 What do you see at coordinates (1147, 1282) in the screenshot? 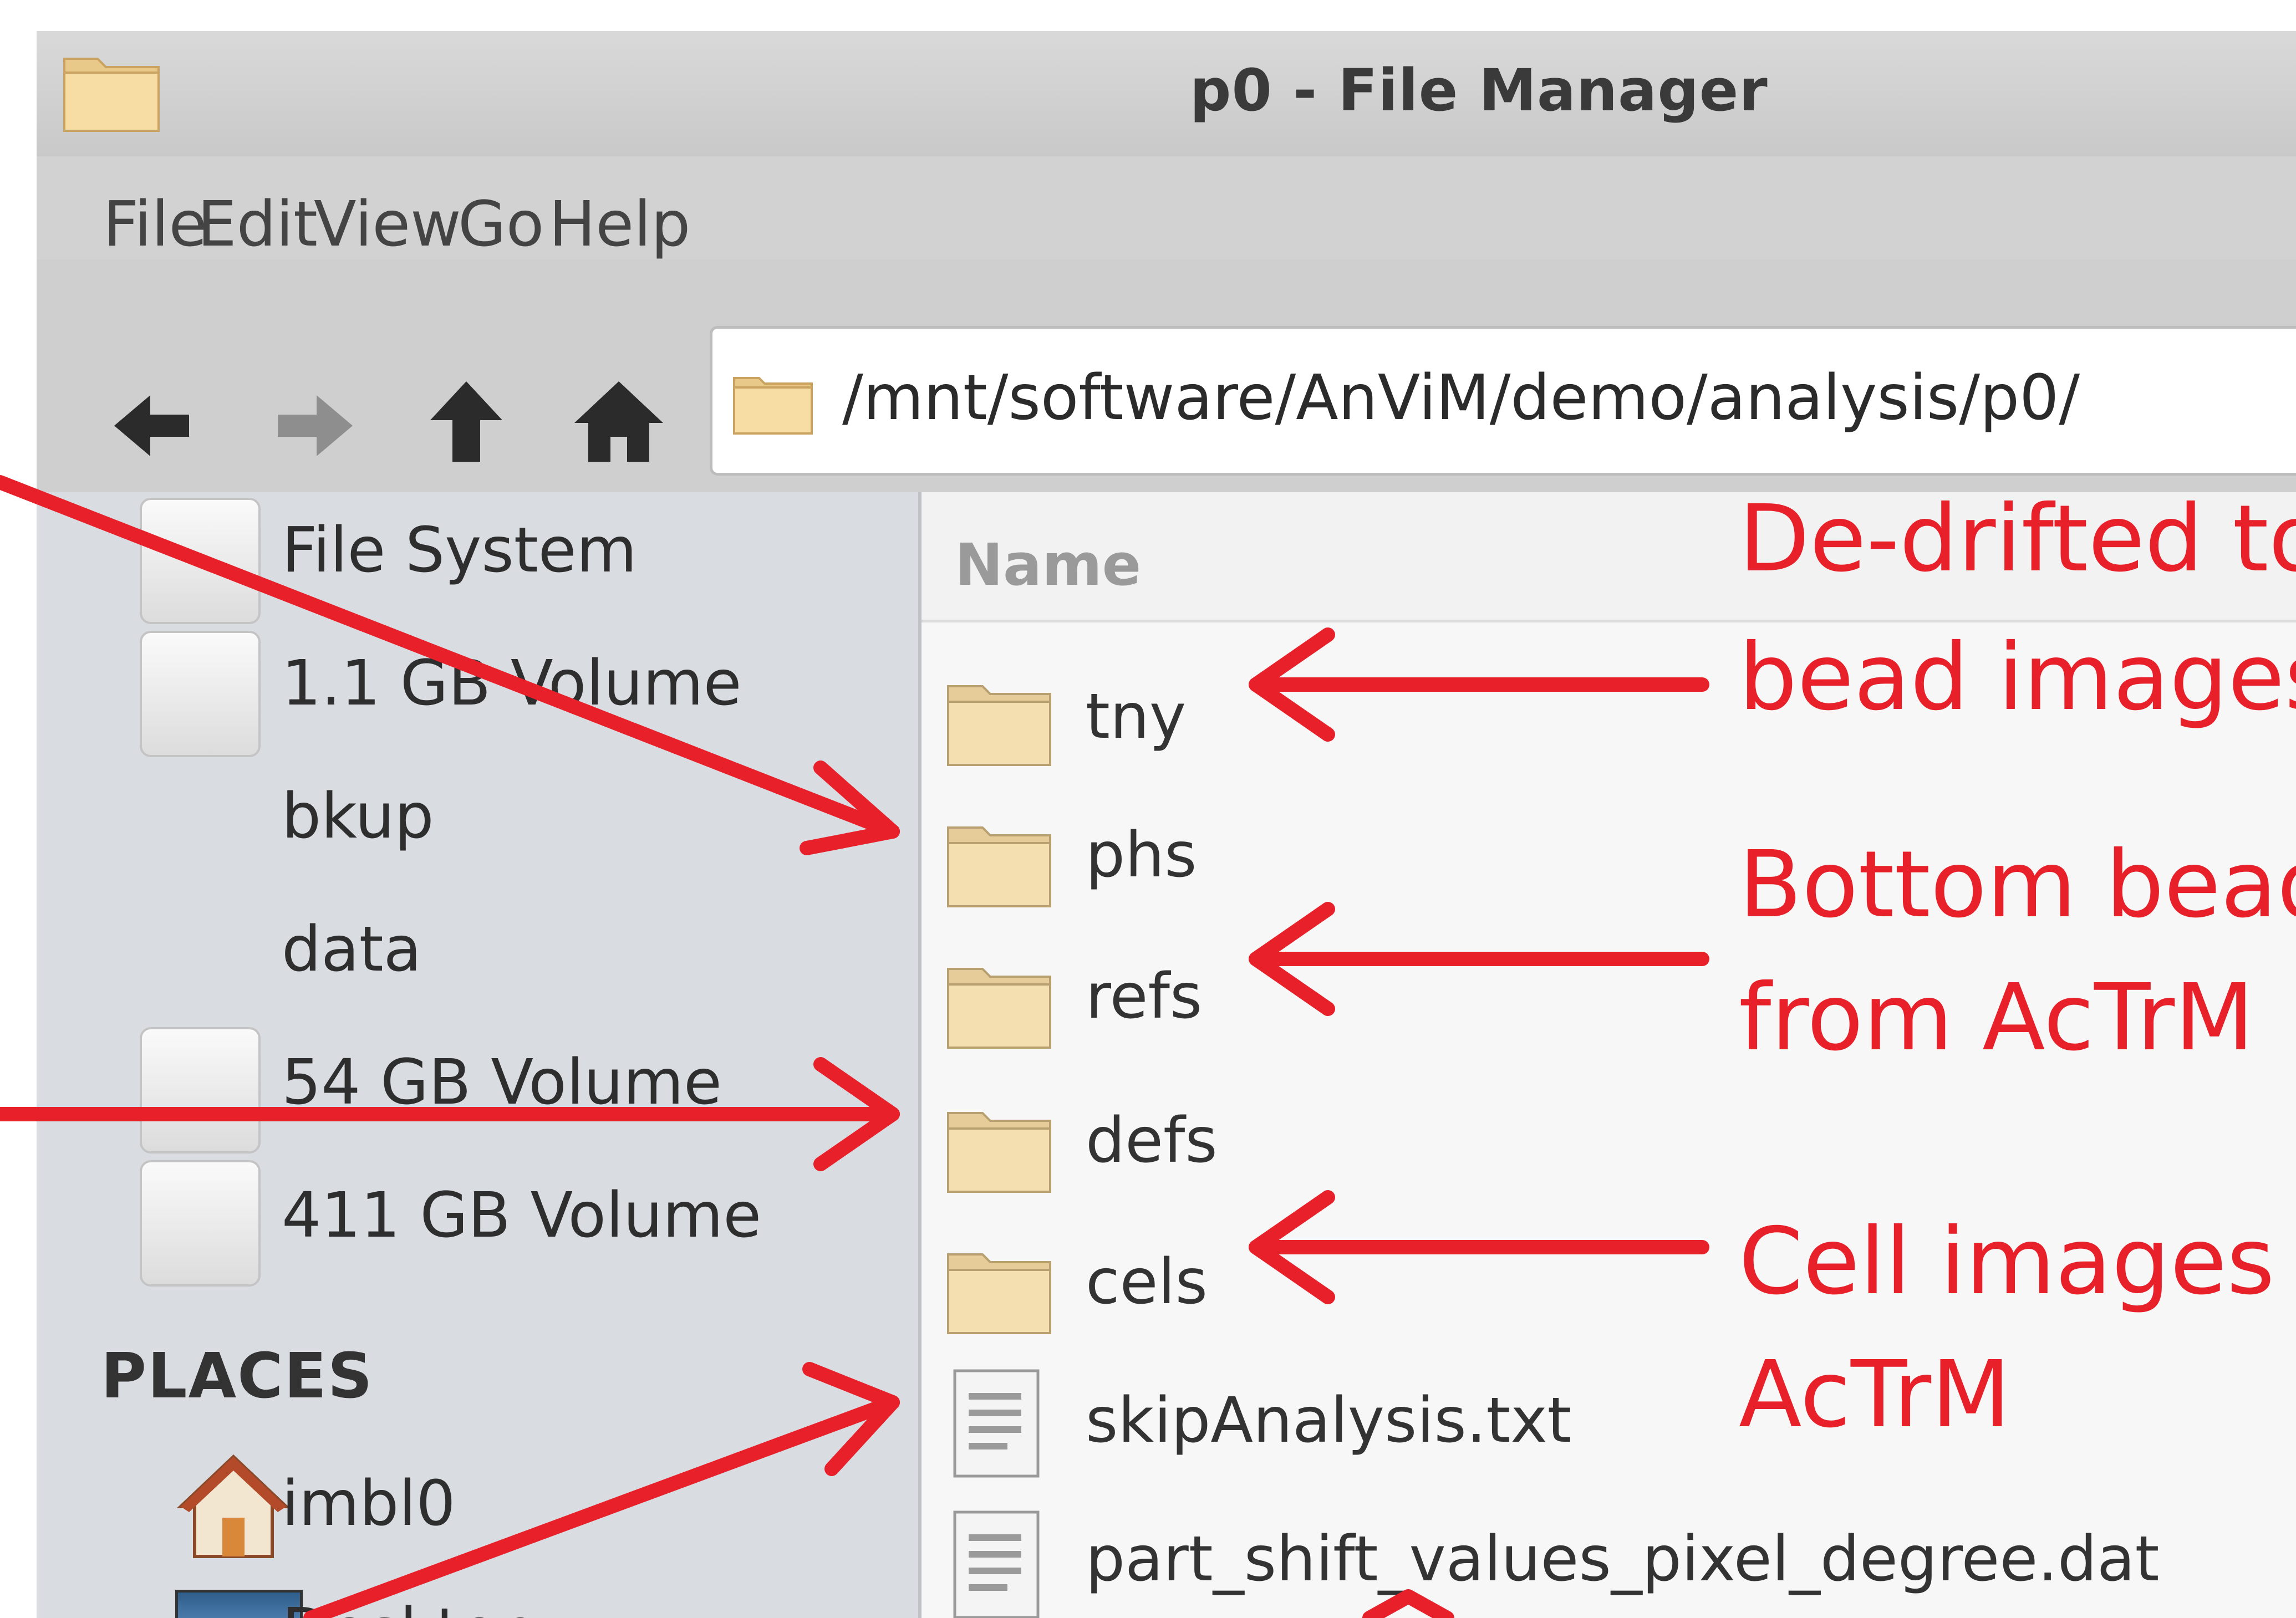
I see `file-row-cels: cels` at bounding box center [1147, 1282].